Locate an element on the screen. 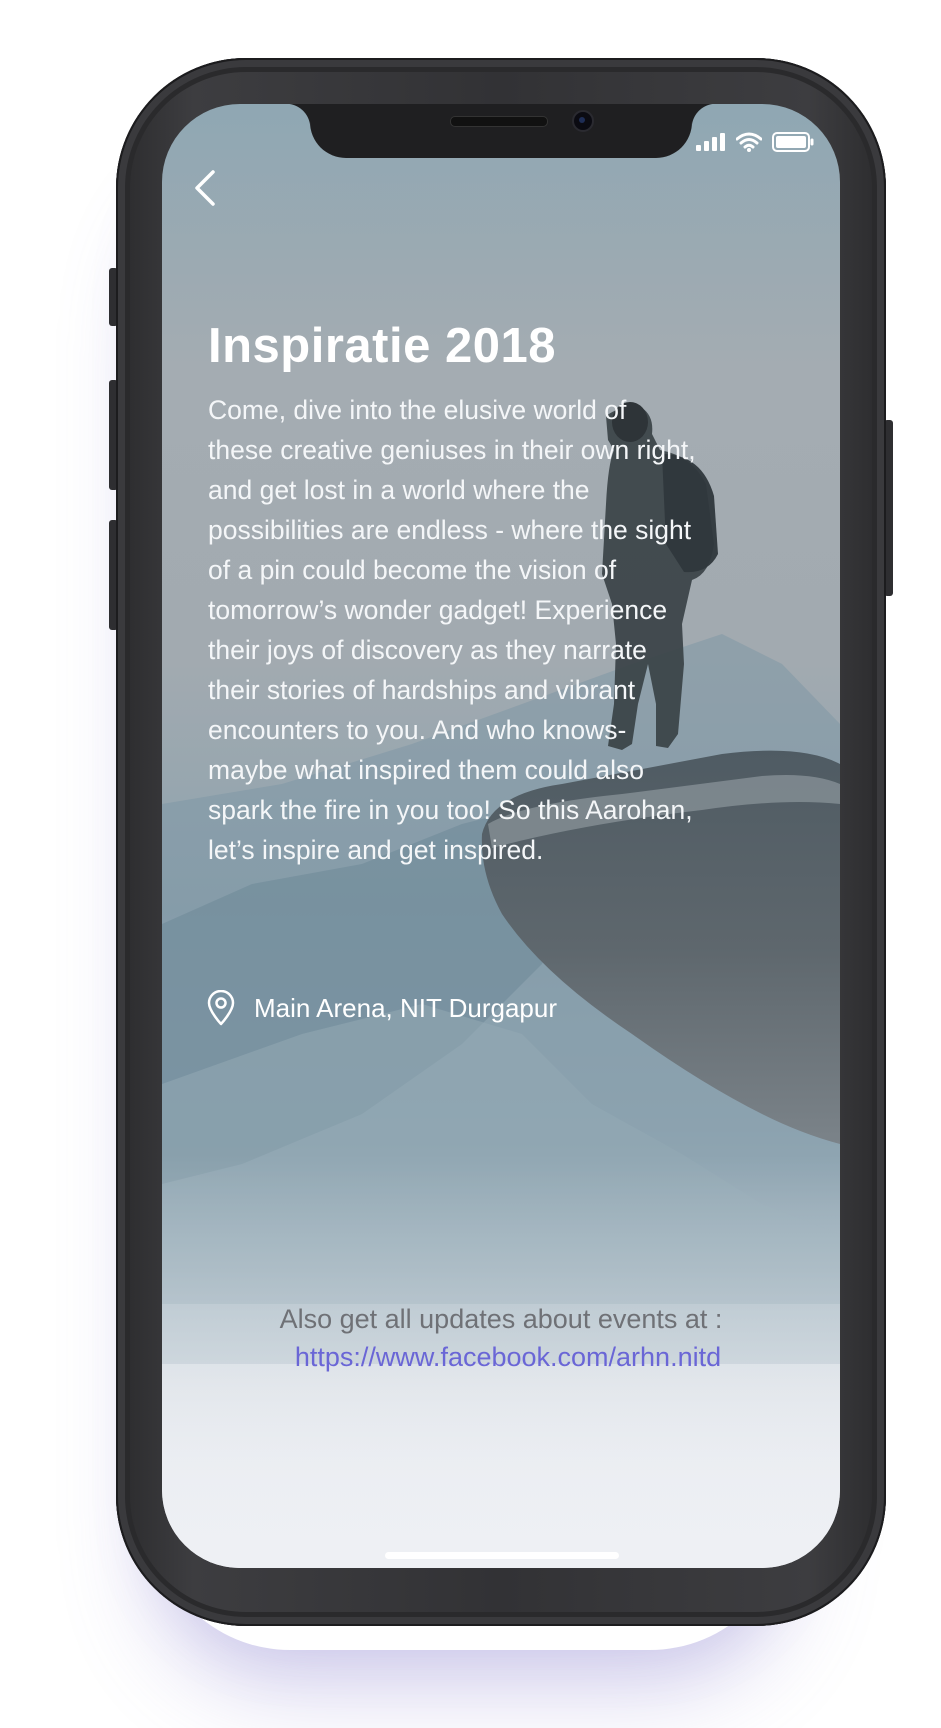  back-button is located at coordinates (206, 188).